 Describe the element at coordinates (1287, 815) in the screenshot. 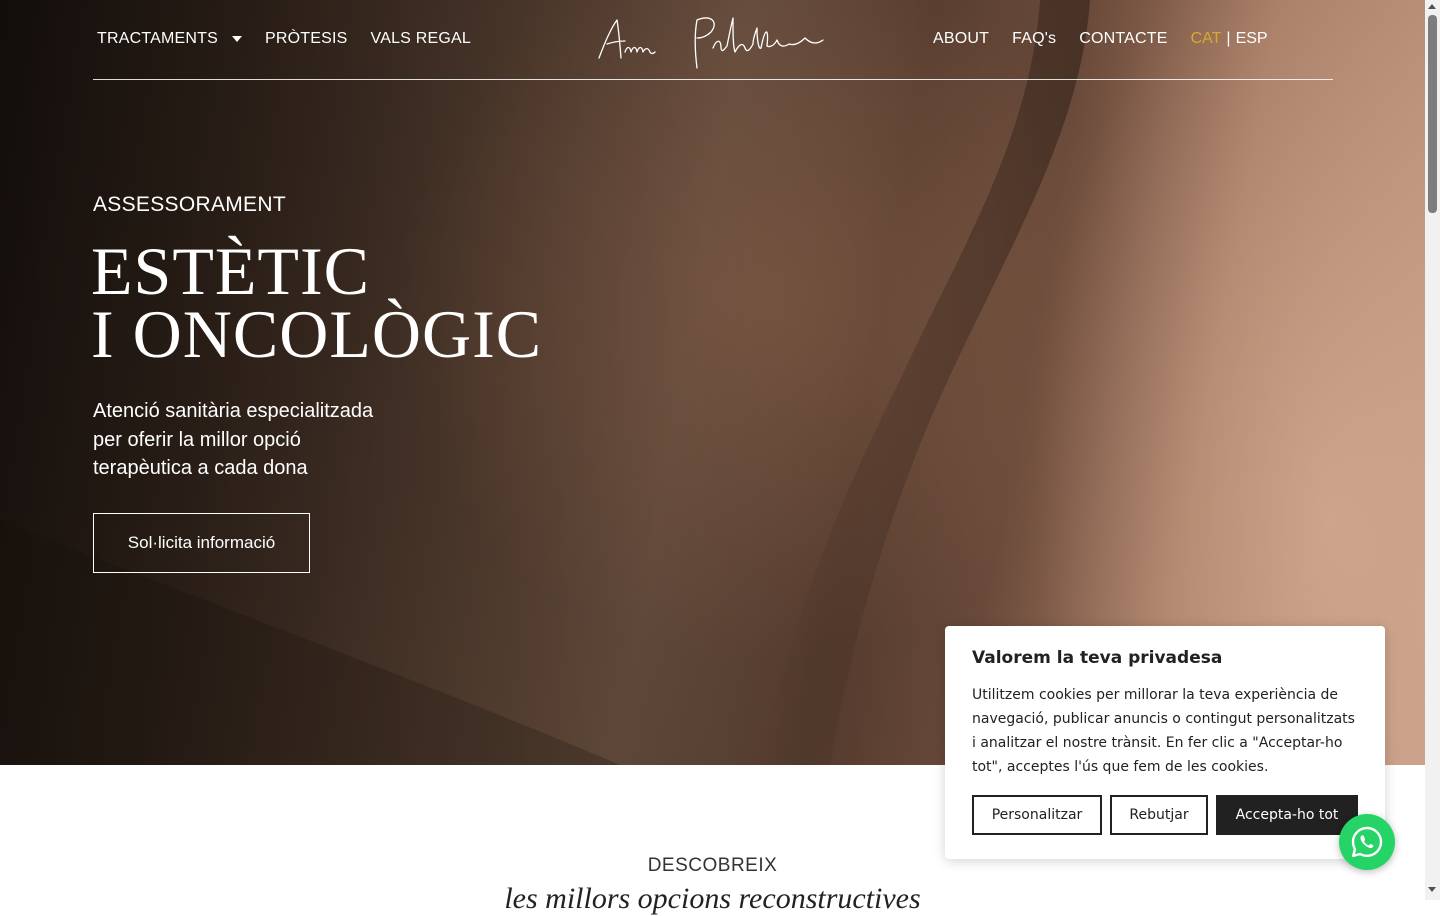

I see `cookie-accept-button: Accepta-ho tot` at that location.